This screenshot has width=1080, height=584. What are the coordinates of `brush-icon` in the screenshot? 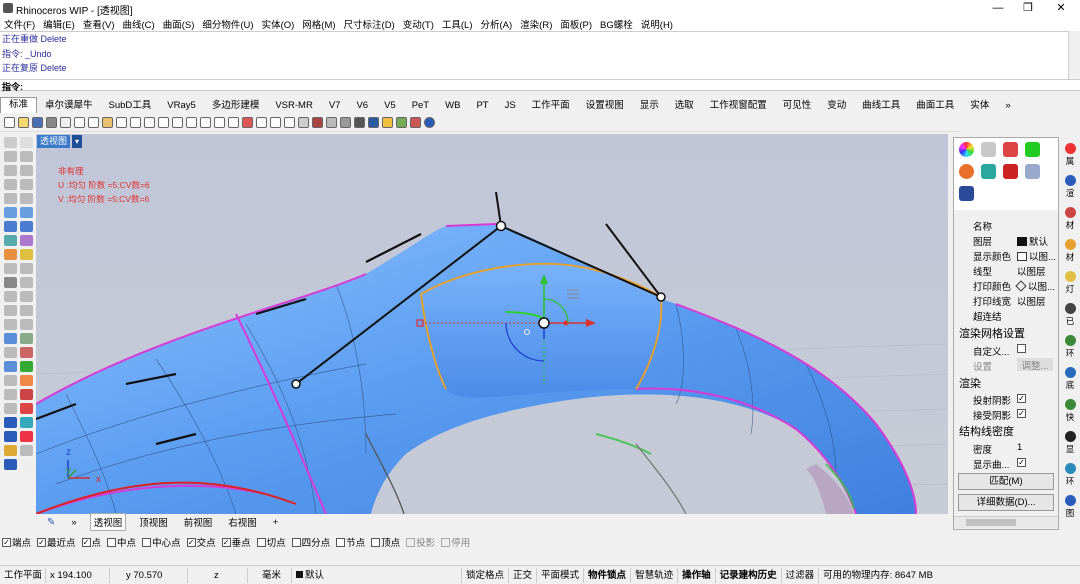 It's located at (988, 149).